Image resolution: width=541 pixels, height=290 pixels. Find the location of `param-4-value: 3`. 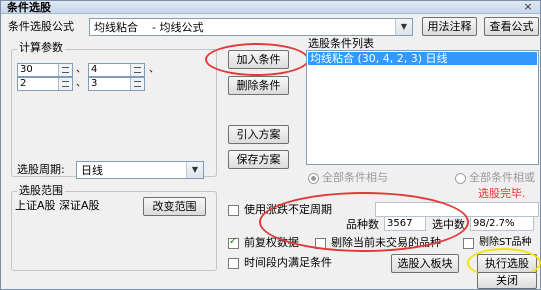

param-4-value: 3 is located at coordinates (94, 83).